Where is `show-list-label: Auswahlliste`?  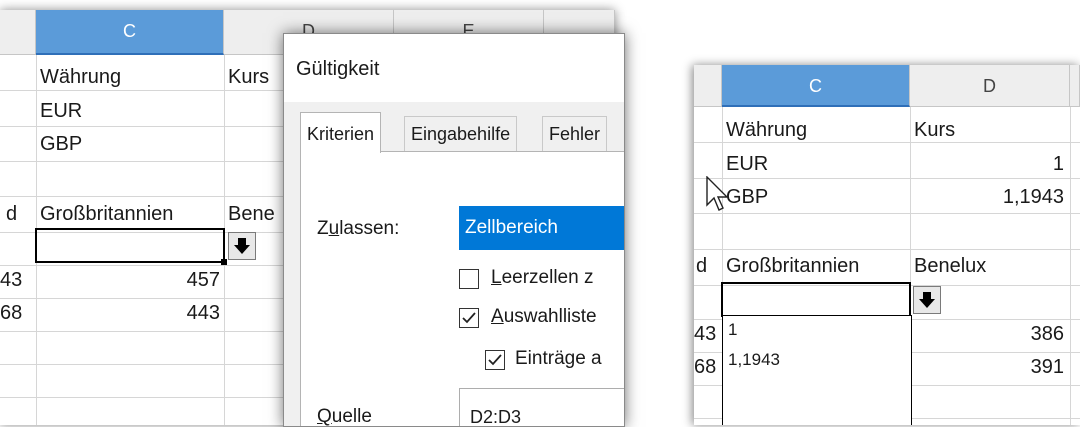
show-list-label: Auswahlliste is located at coordinates (544, 316).